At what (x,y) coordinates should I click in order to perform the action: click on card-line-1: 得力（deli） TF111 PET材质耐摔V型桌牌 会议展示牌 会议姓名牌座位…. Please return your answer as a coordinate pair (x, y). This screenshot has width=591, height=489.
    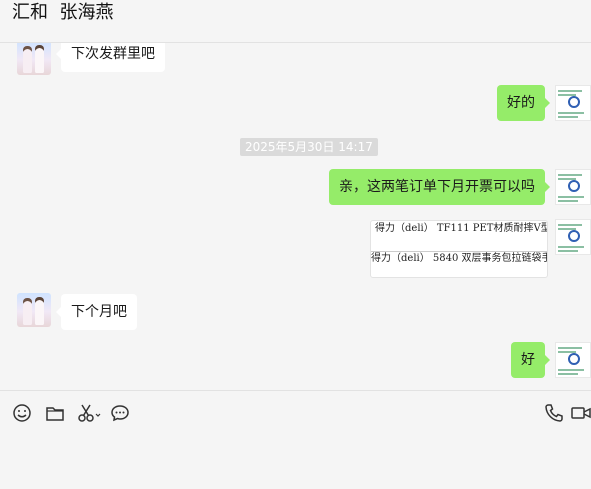
    Looking at the image, I should click on (461, 228).